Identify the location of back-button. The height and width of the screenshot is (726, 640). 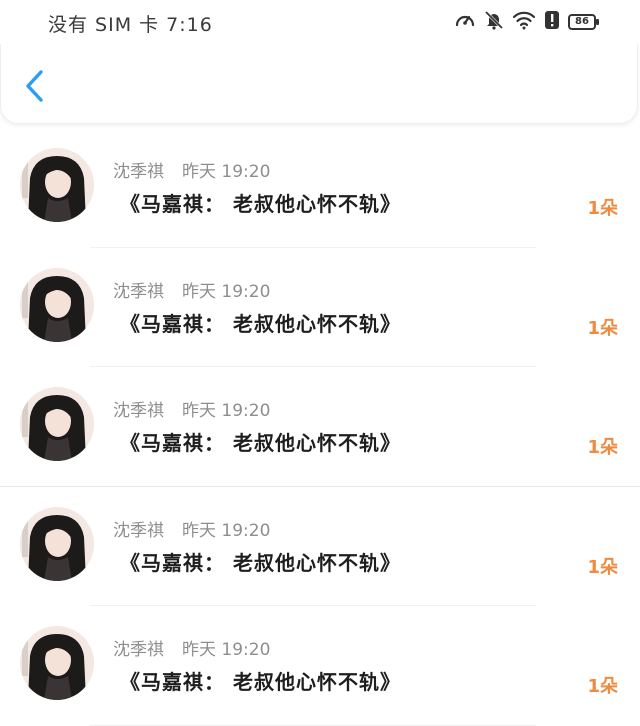
(35, 88).